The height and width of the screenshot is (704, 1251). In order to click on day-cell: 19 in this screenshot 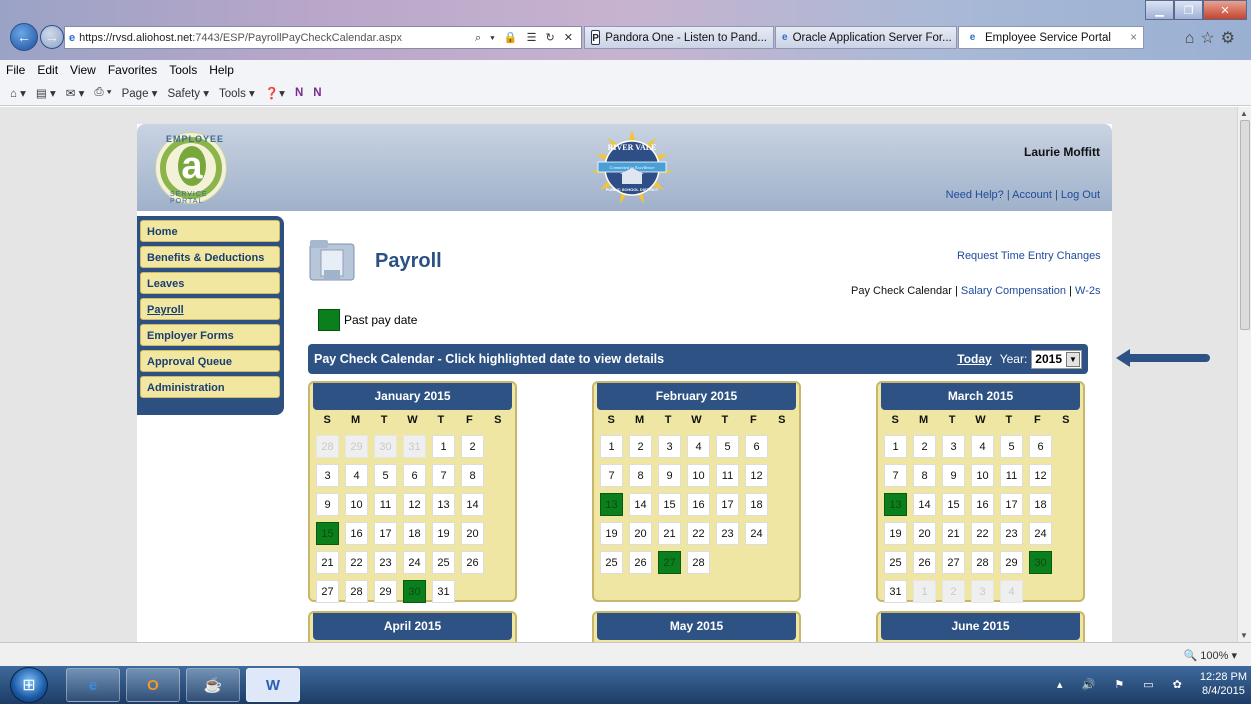, I will do `click(443, 533)`.